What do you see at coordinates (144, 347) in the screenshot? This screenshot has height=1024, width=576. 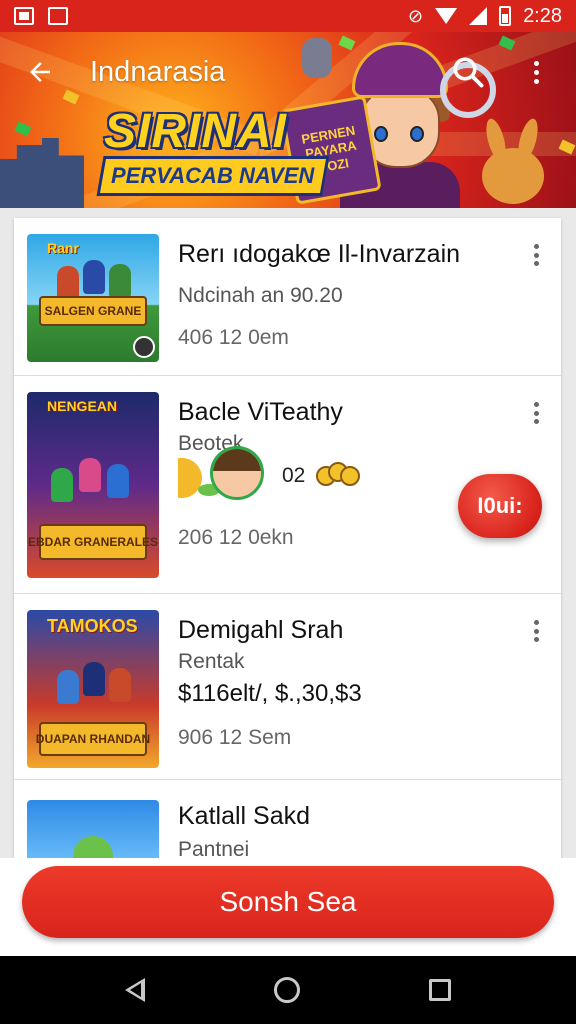 I see `settings-badge-icon` at bounding box center [144, 347].